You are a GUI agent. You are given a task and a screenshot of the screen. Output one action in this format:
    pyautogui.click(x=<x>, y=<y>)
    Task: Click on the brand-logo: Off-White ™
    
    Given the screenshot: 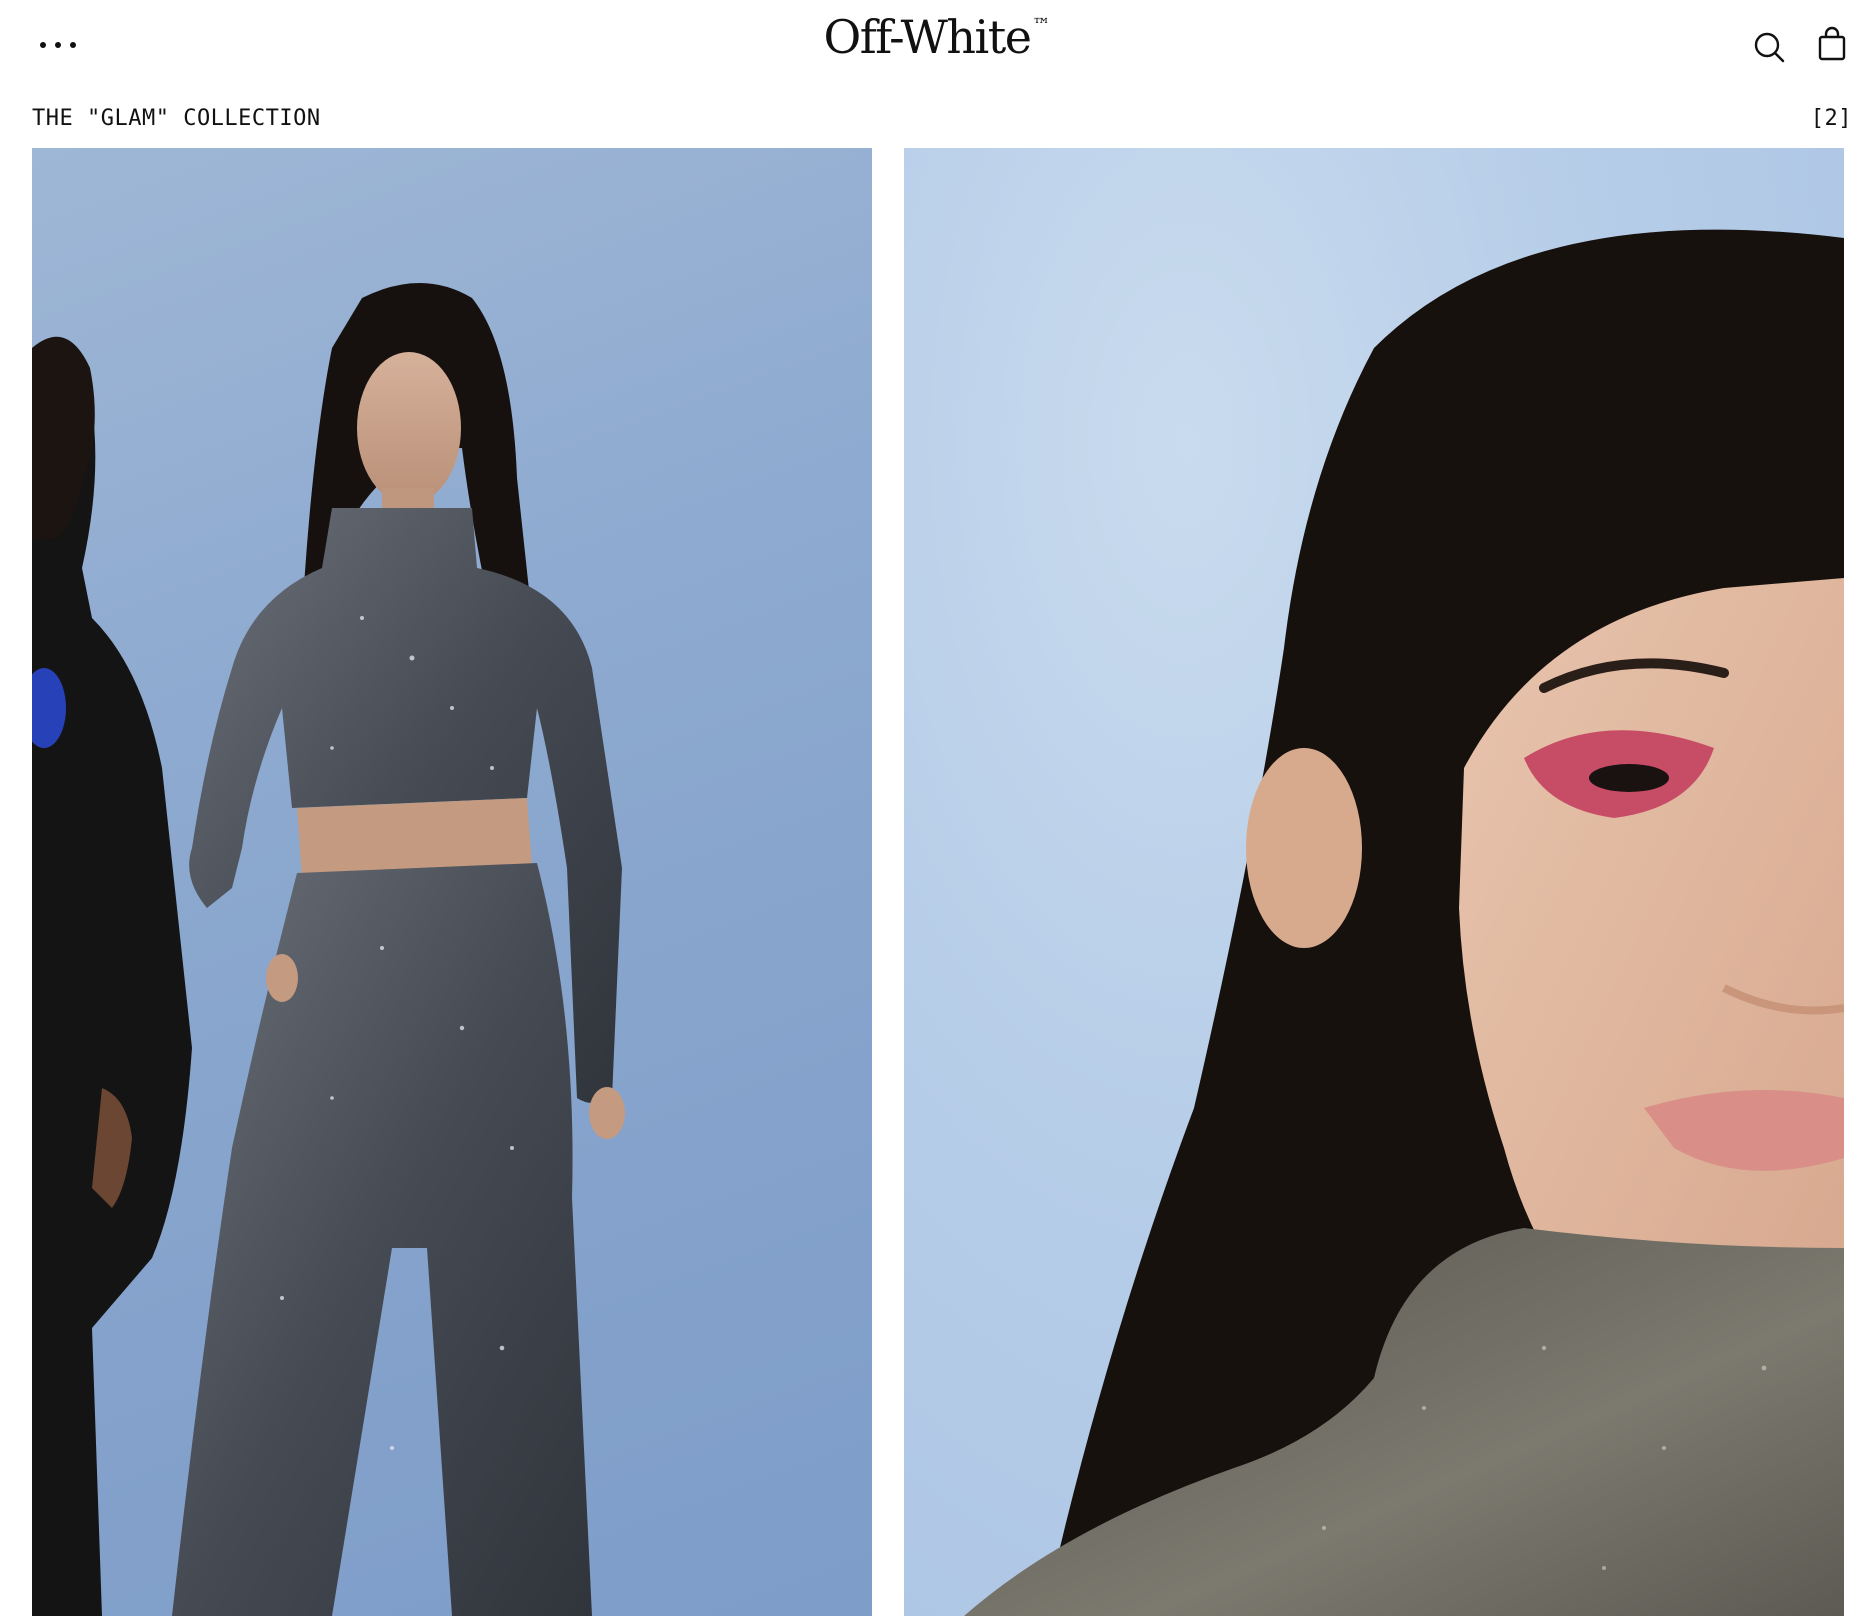 What is the action you would take?
    pyautogui.click(x=937, y=37)
    